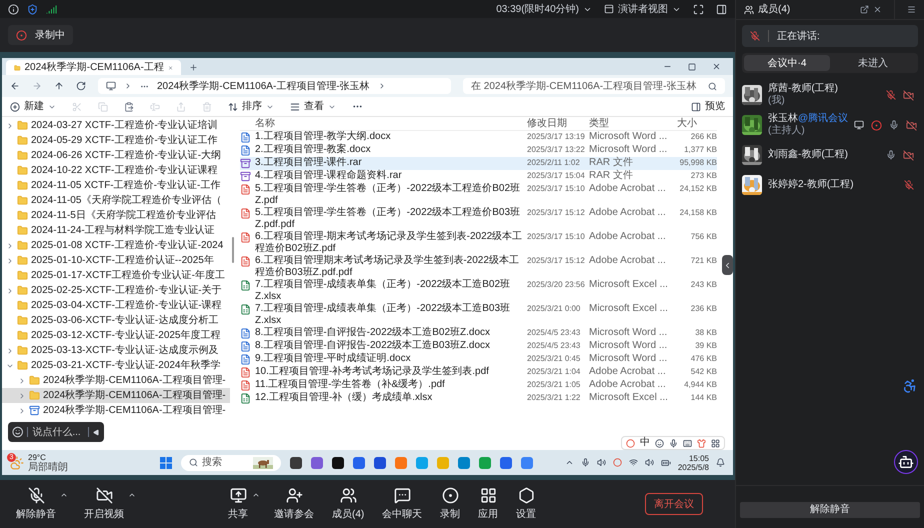 Image resolution: width=924 pixels, height=528 pixels. Describe the element at coordinates (721, 9) in the screenshot. I see `sidebar-toggle-icon` at that location.